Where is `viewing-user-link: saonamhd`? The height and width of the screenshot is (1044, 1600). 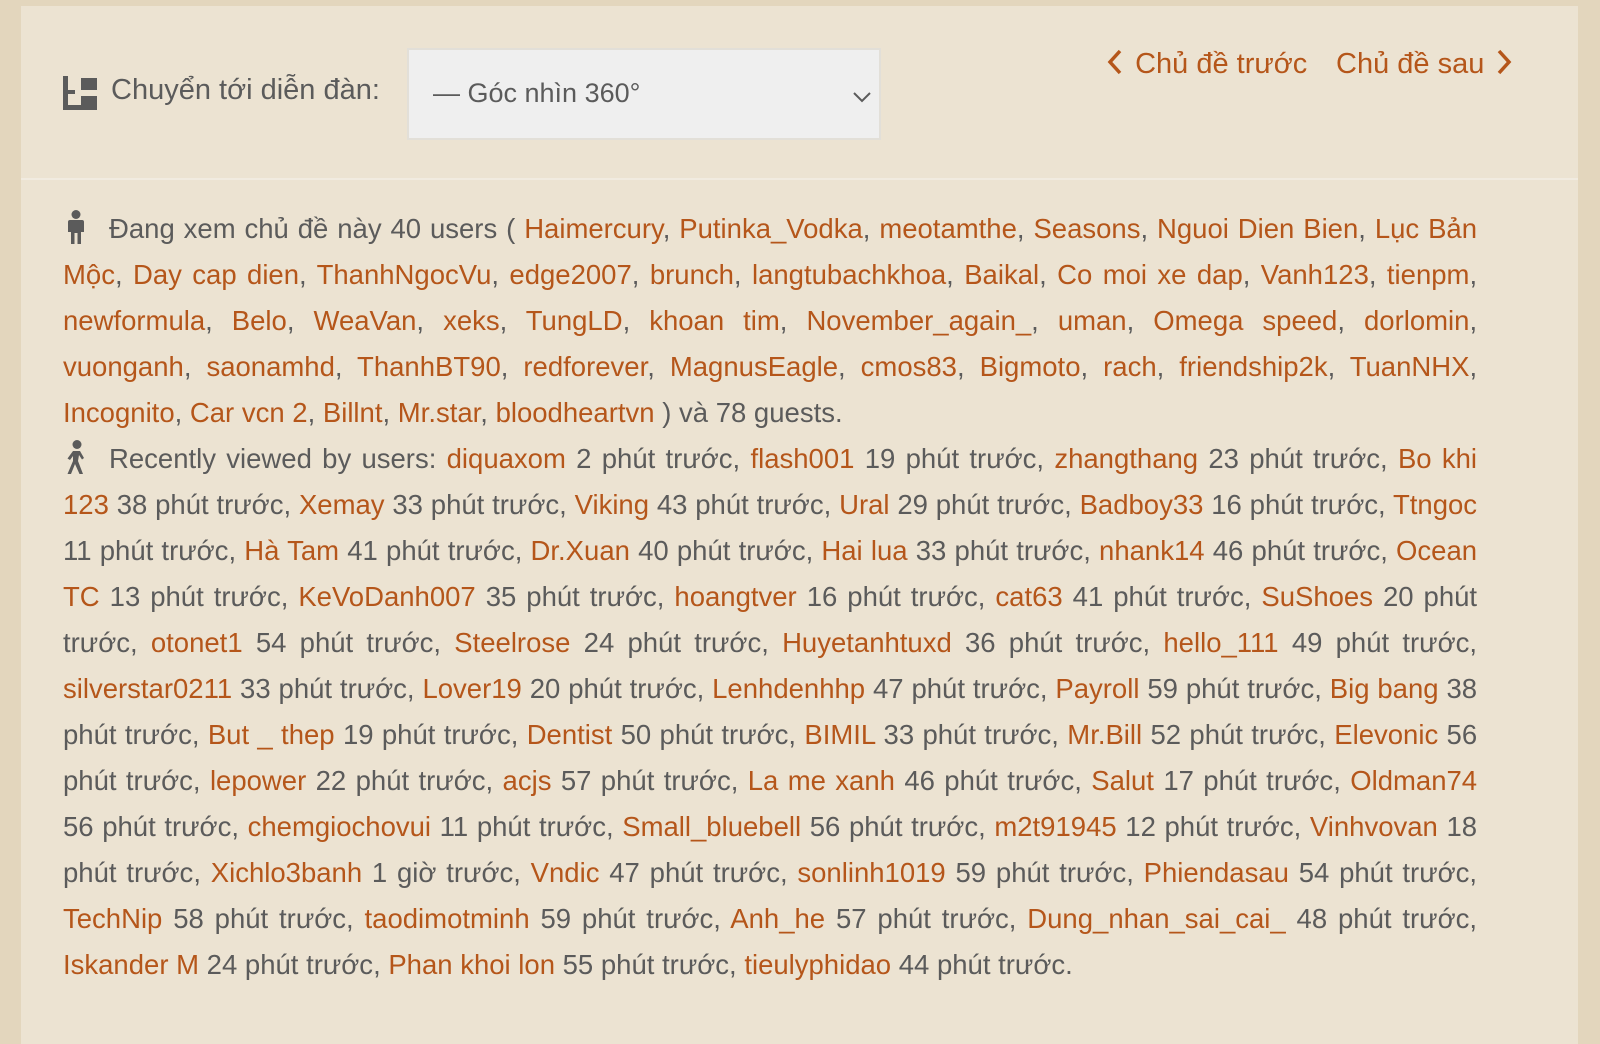
viewing-user-link: saonamhd is located at coordinates (270, 366).